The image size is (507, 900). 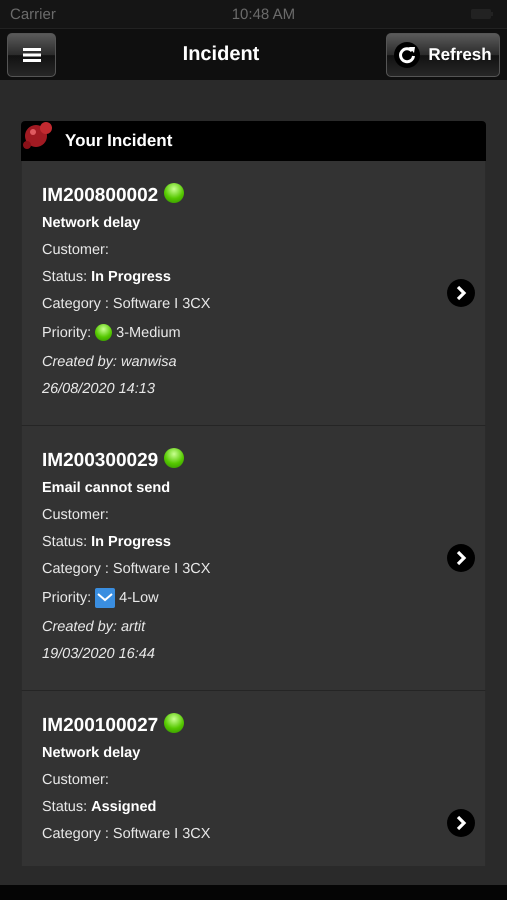 What do you see at coordinates (103, 332) in the screenshot?
I see `priority-ball-icon` at bounding box center [103, 332].